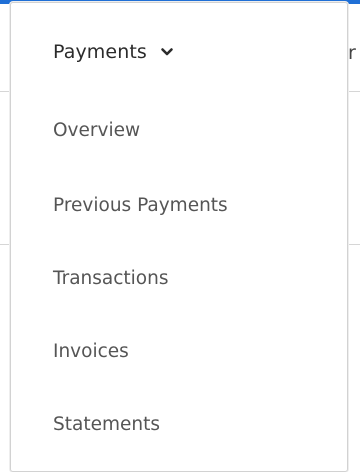  I want to click on payments-menu-title: Payments, so click(100, 52).